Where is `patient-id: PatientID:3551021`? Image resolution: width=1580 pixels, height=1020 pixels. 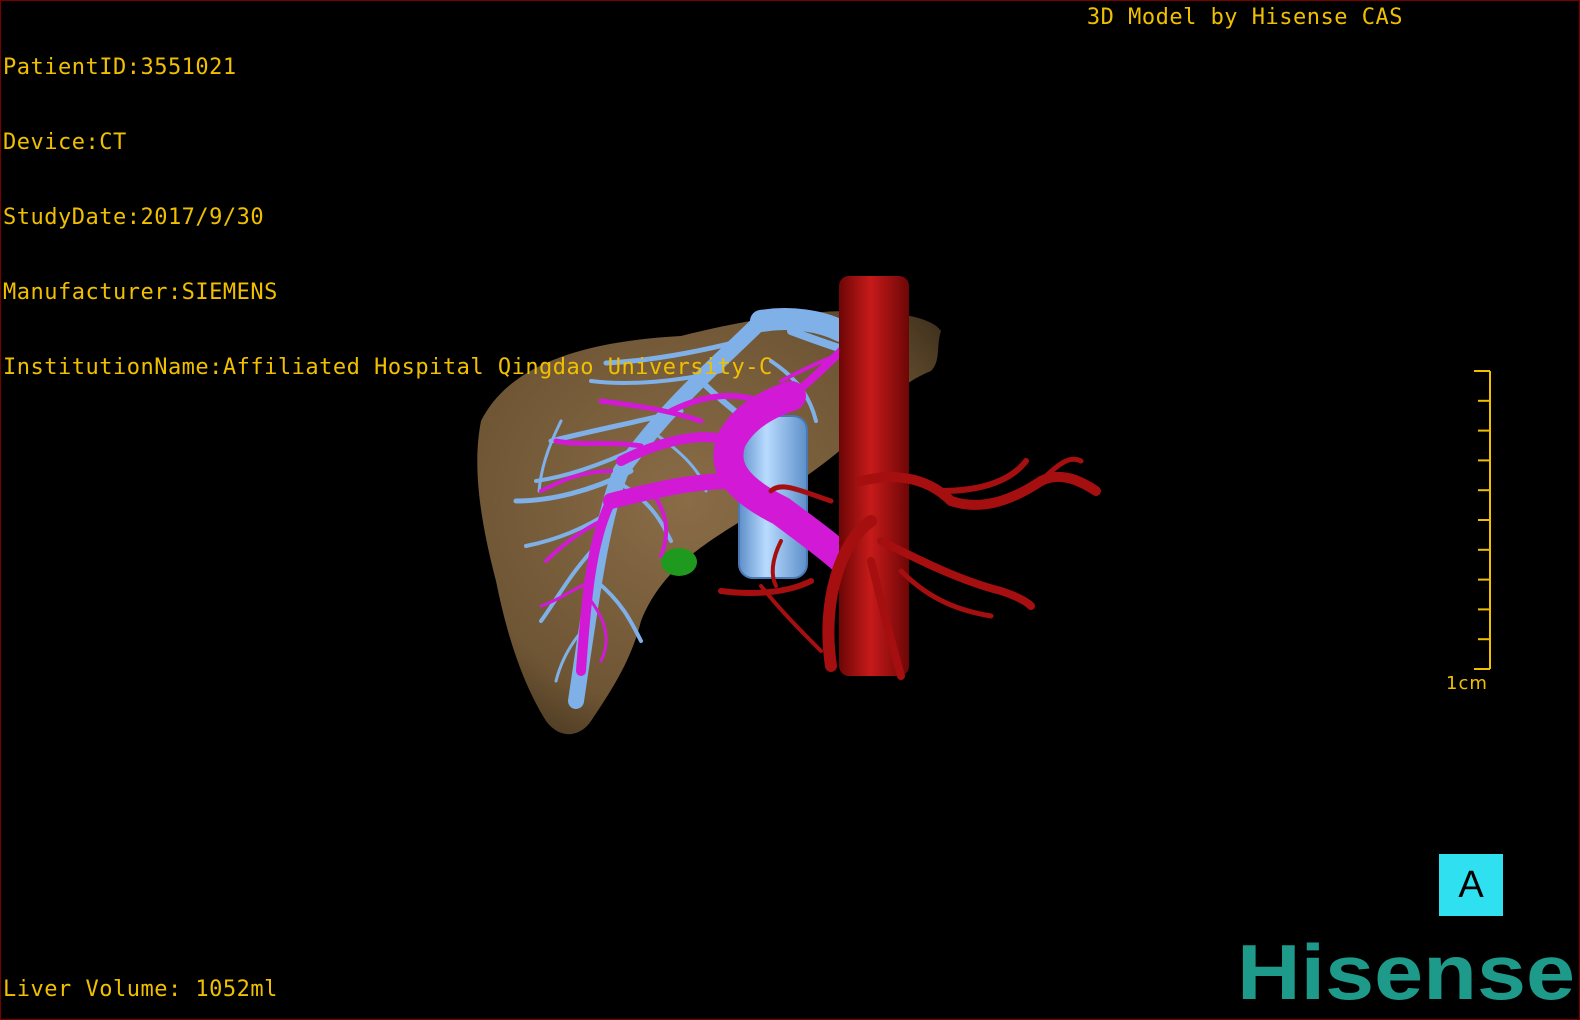
patient-id: PatientID:3551021 is located at coordinates (120, 67).